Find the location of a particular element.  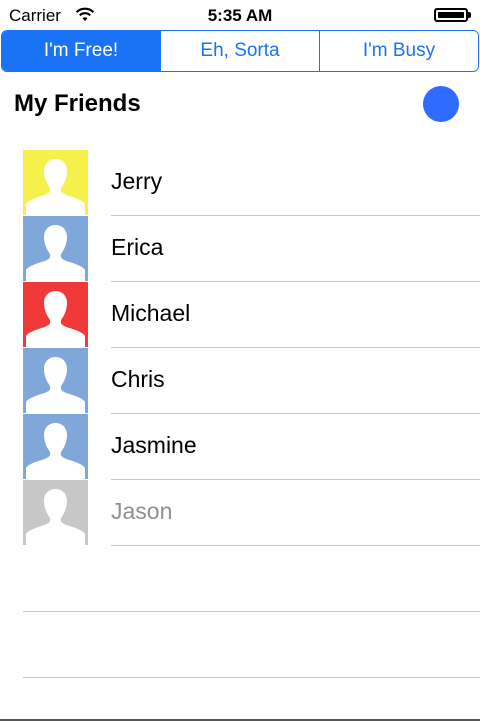

segment-im-busy: I'm Busy is located at coordinates (398, 51).